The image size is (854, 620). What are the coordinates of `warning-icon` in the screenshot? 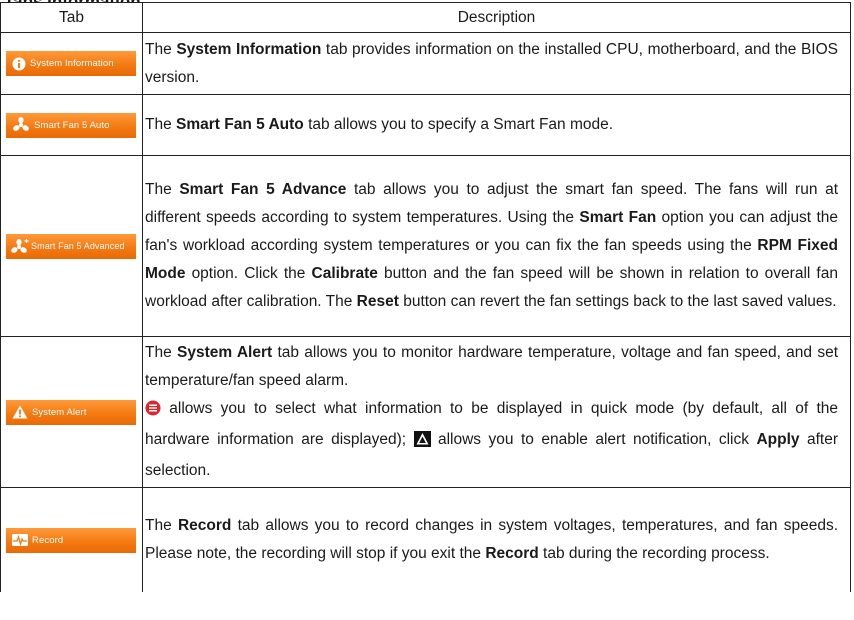 It's located at (20, 412).